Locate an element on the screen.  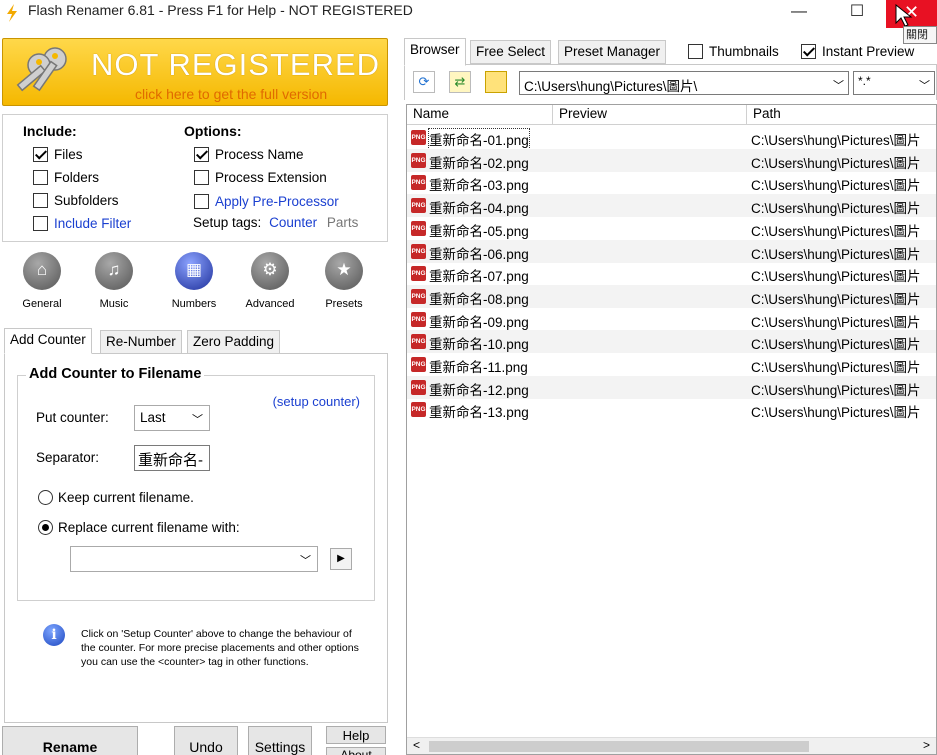
nav-numbers: ▦ Numbers is located at coordinates (194, 281).